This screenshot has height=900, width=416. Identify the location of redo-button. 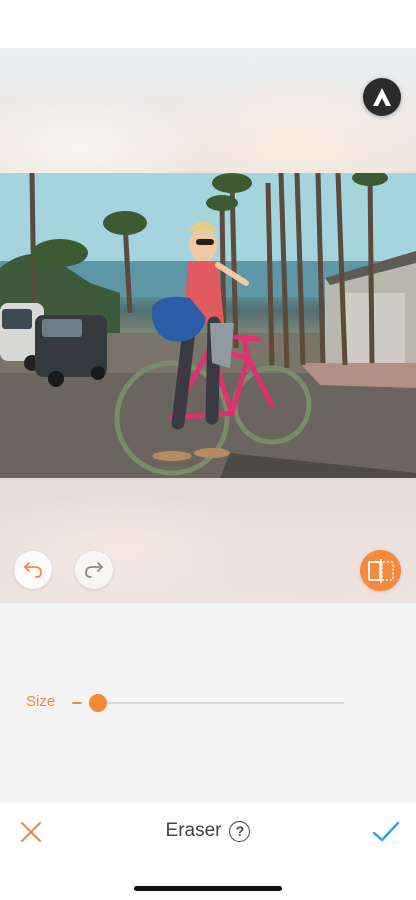
(94, 570).